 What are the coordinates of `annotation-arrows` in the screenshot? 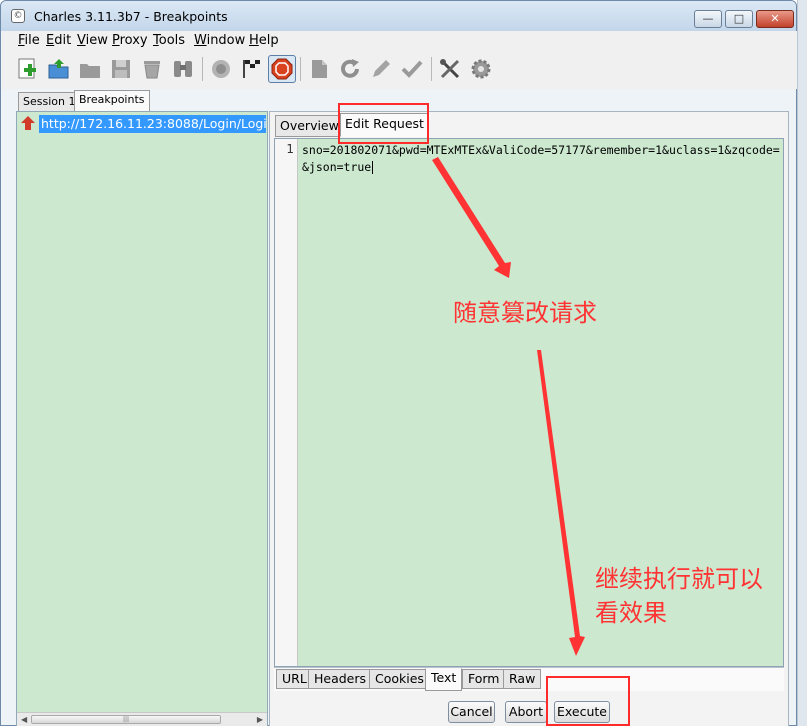 It's located at (508, 406).